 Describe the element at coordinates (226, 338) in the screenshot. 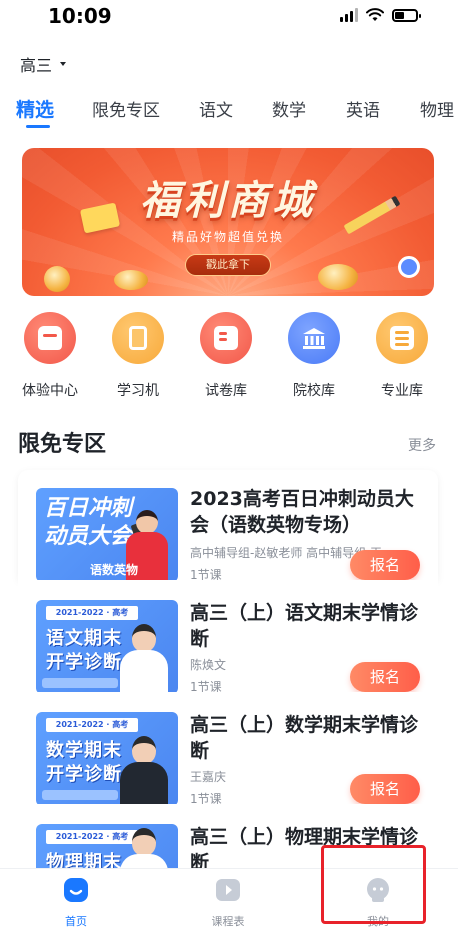

I see `exam-paper-icon` at that location.